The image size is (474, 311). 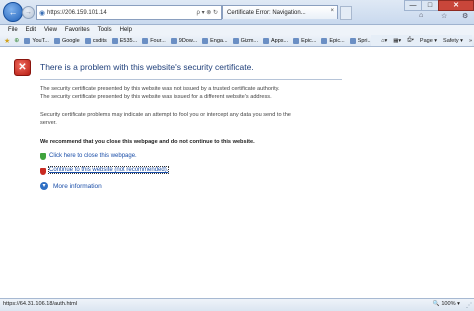 What do you see at coordinates (16, 40) in the screenshot?
I see `add-favorite-icon: ⊕` at bounding box center [16, 40].